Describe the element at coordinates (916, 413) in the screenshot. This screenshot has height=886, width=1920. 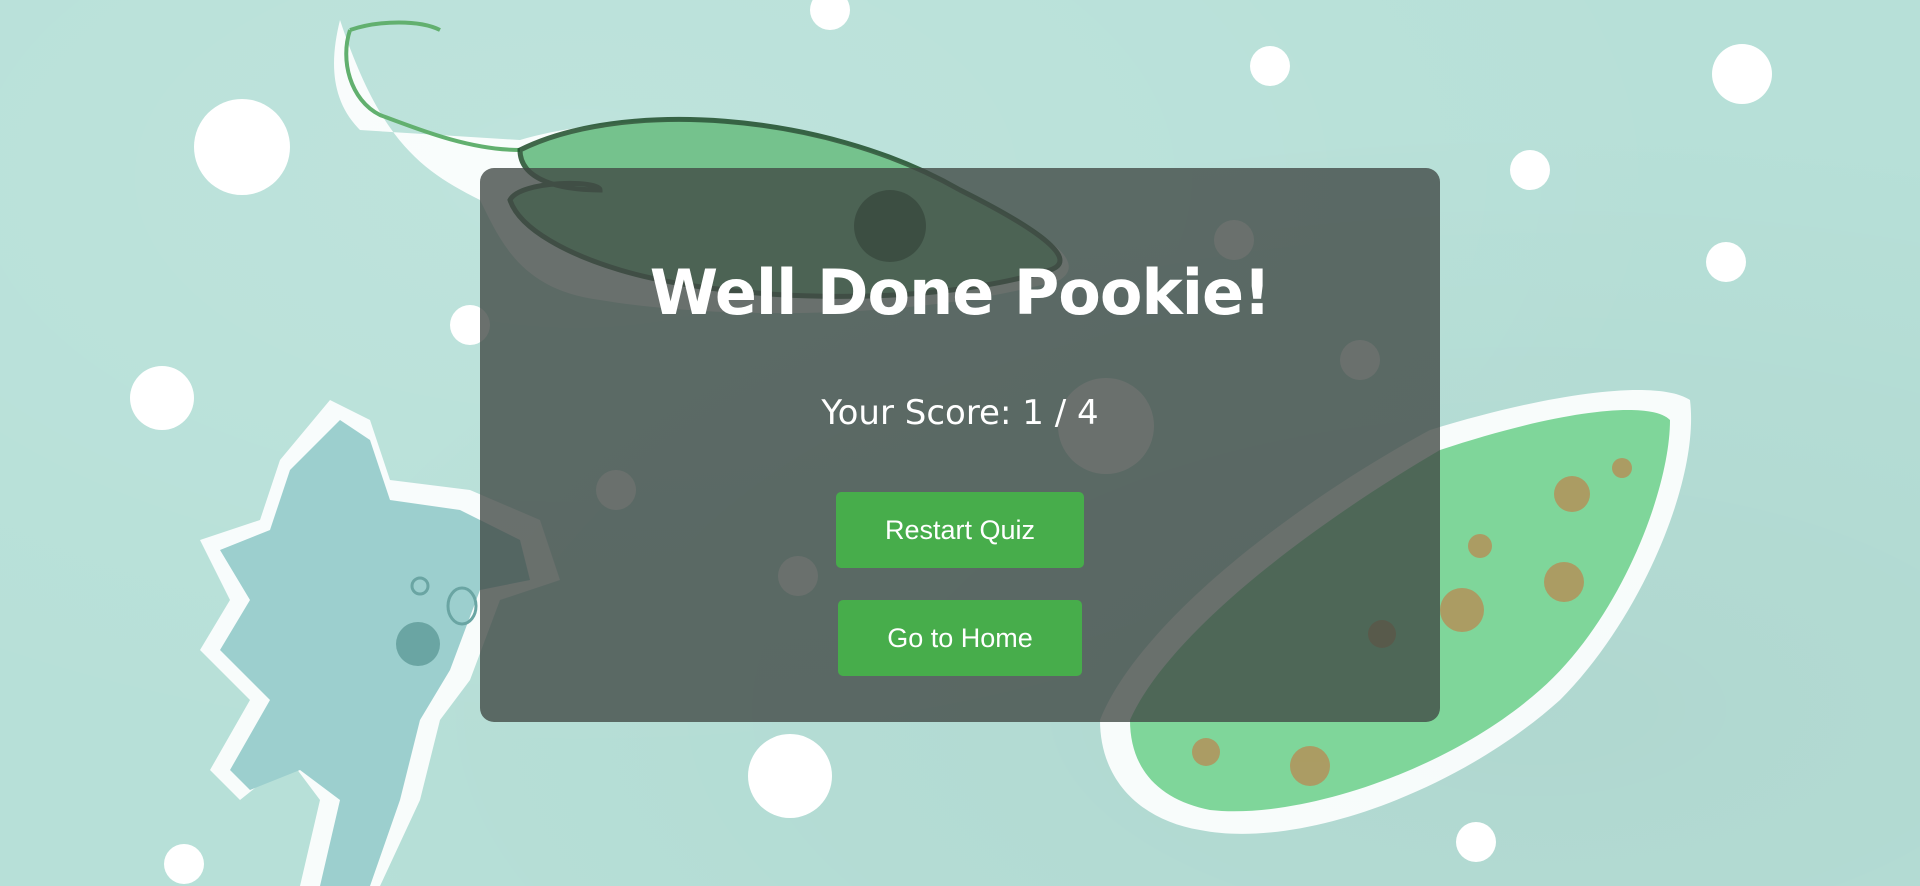
I see `score-label: Your Score:` at that location.